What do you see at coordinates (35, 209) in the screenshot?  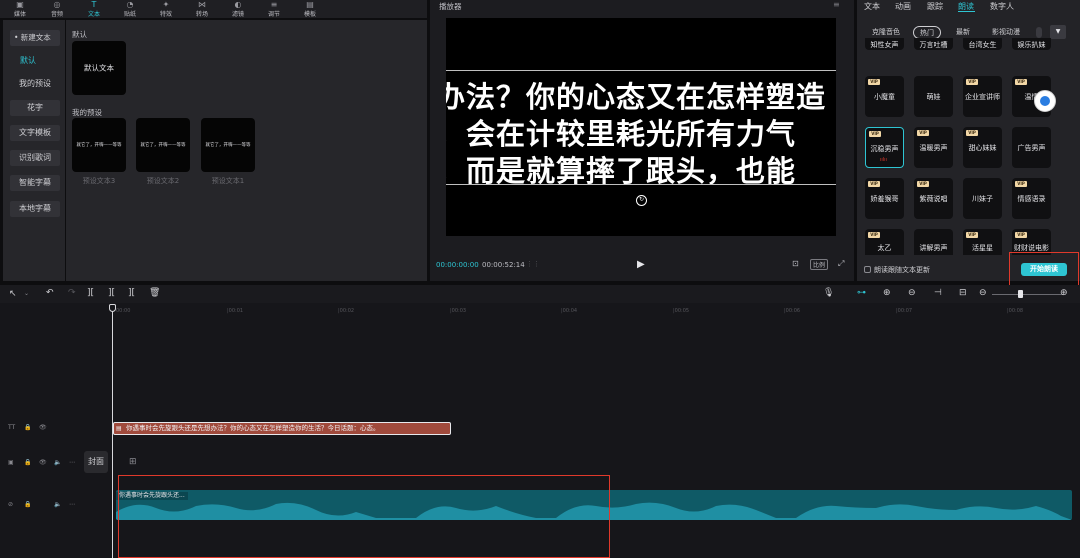 I see `nav-item-local-captions: 本地字幕` at bounding box center [35, 209].